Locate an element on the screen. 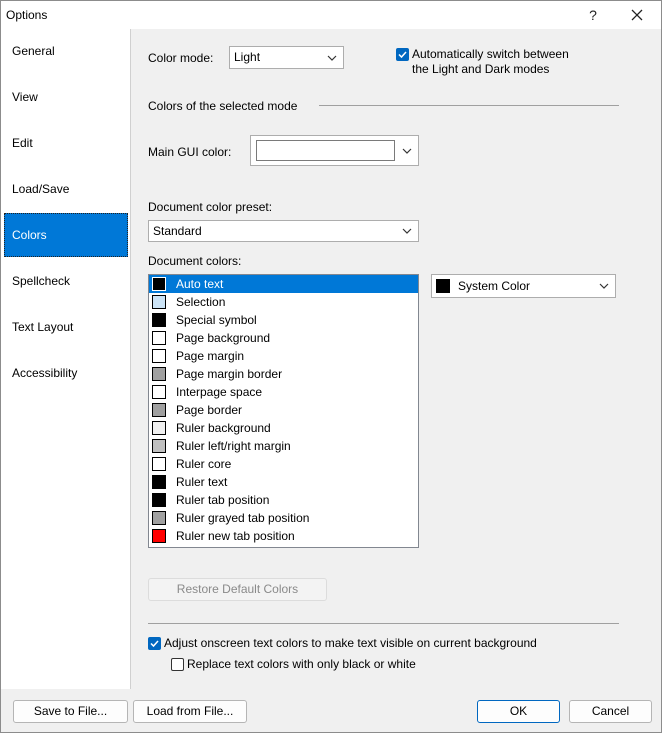 The height and width of the screenshot is (733, 662). list-item: Ruler tab position is located at coordinates (283, 500).